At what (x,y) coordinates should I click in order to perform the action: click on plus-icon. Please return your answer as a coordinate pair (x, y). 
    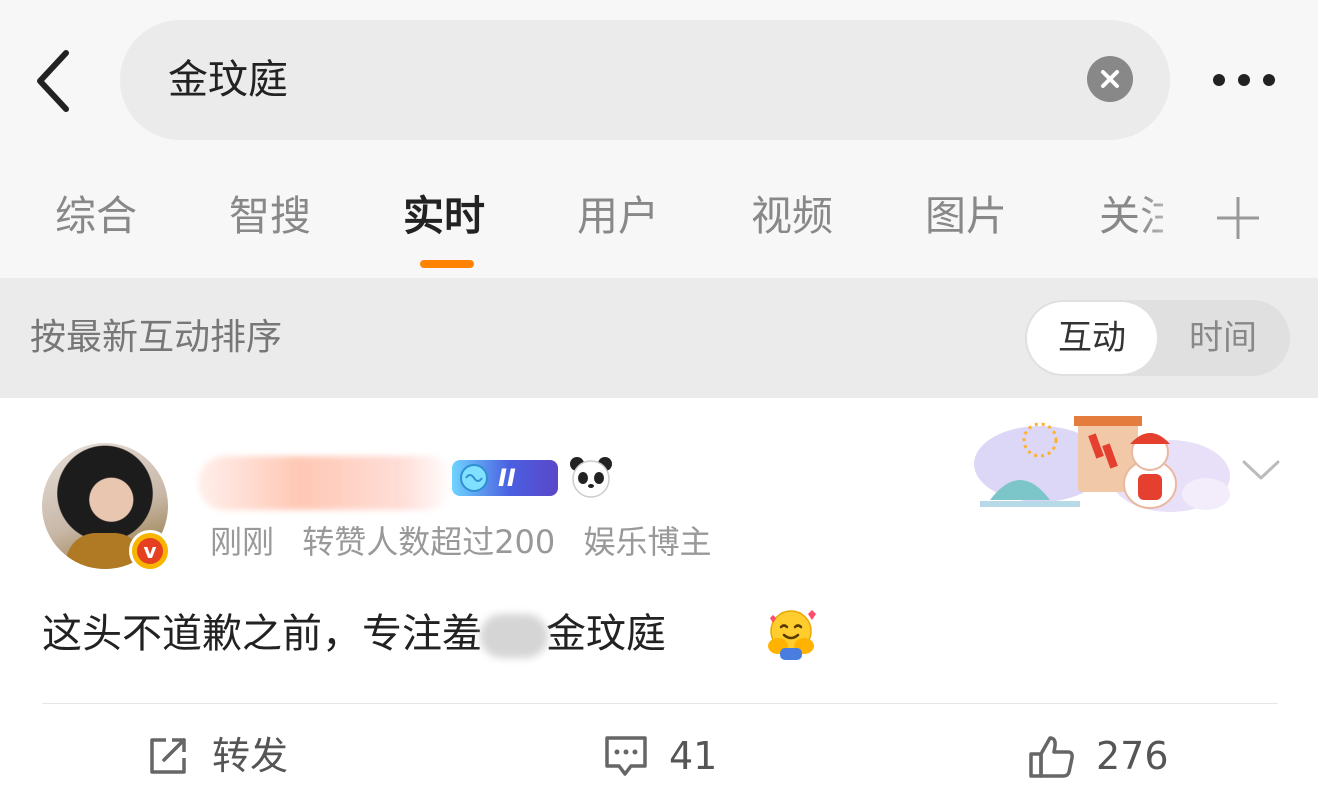
    Looking at the image, I should click on (1238, 218).